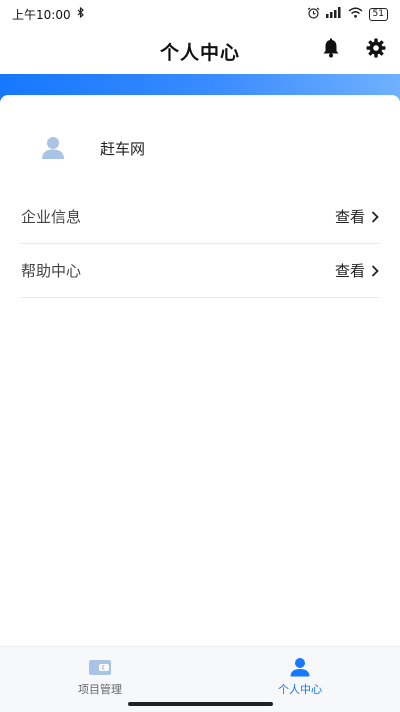 This screenshot has width=400, height=712. I want to click on user-icon, so click(300, 667).